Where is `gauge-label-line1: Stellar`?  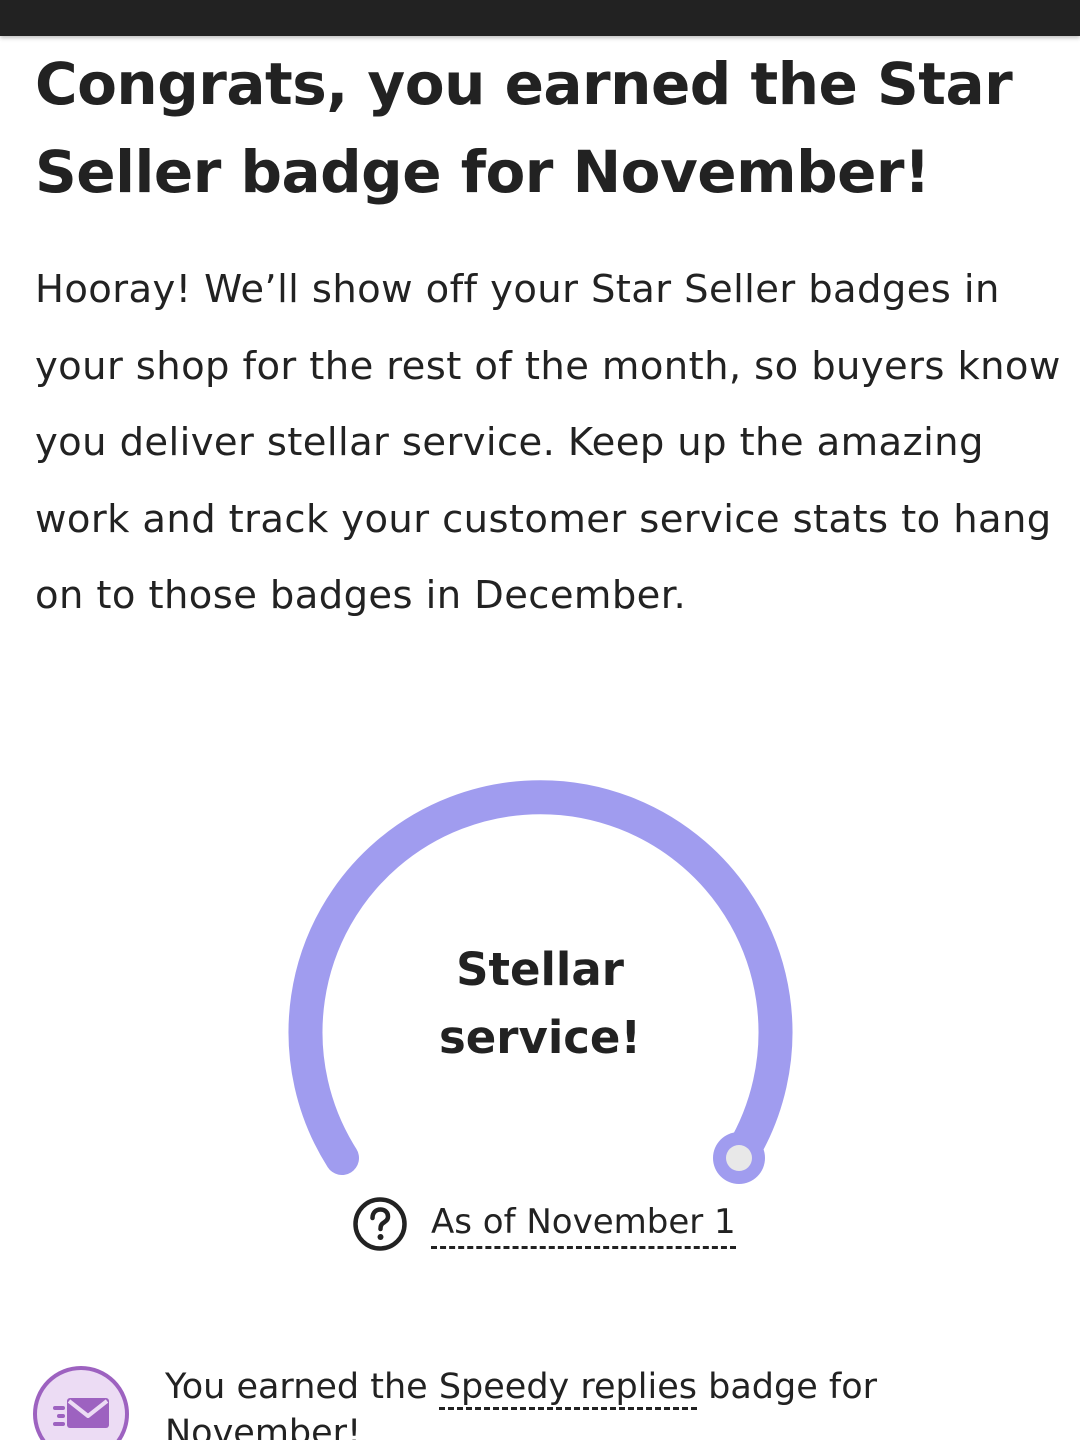
gauge-label-line1: Stellar is located at coordinates (540, 969).